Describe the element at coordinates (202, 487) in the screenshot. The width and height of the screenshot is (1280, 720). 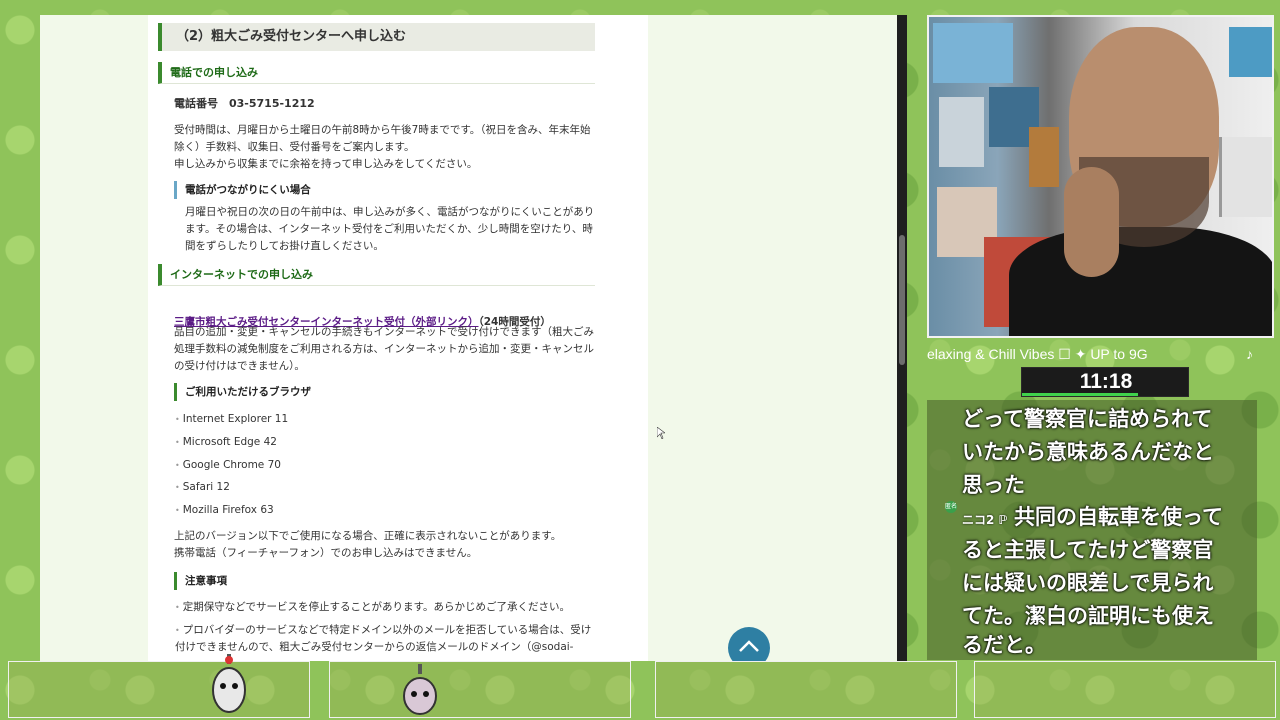
I see `browser-item: Safari 12` at that location.